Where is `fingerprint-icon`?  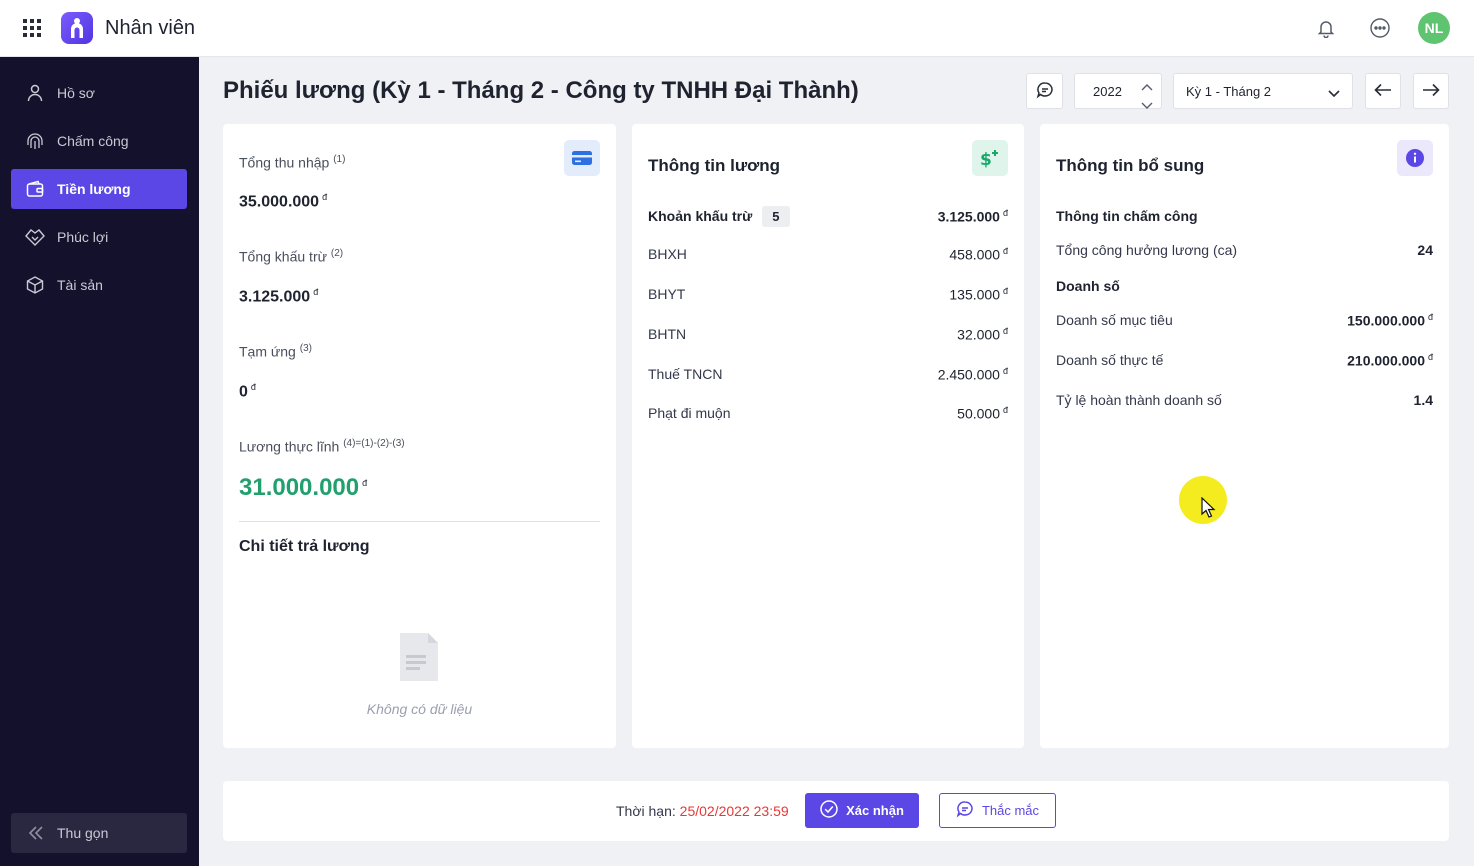 fingerprint-icon is located at coordinates (35, 141).